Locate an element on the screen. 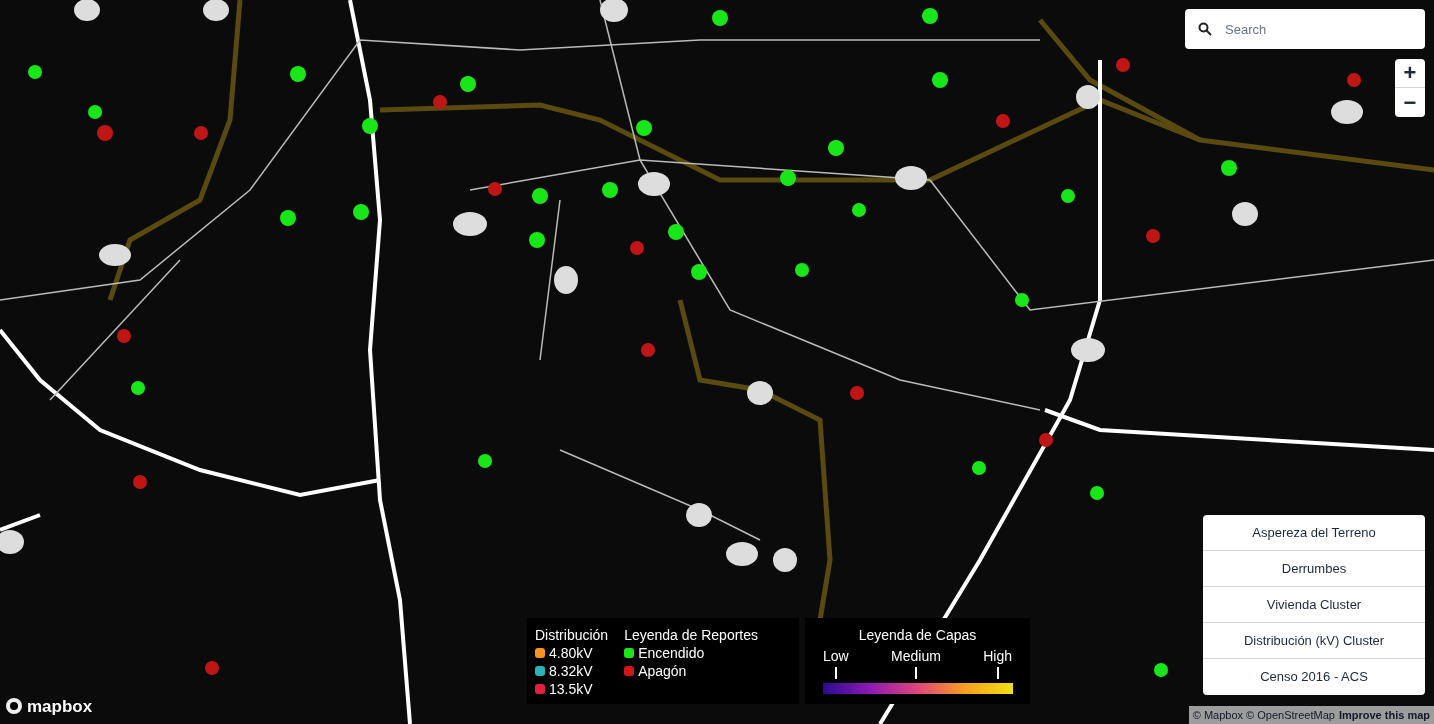 The width and height of the screenshot is (1434, 724). improve-map-link: Improve this map is located at coordinates (1384, 715).